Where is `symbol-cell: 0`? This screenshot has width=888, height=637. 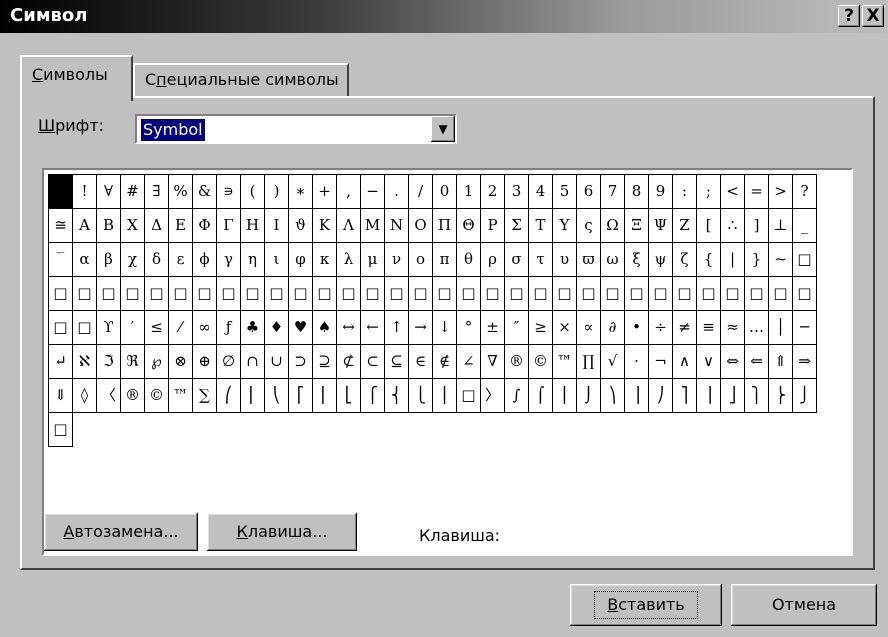
symbol-cell: 0 is located at coordinates (445, 192).